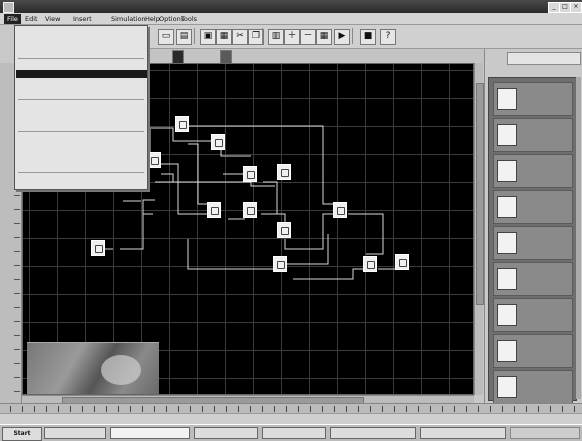 The width and height of the screenshot is (582, 441). Describe the element at coordinates (224, 37) in the screenshot. I see `print-icon: ▦` at that location.